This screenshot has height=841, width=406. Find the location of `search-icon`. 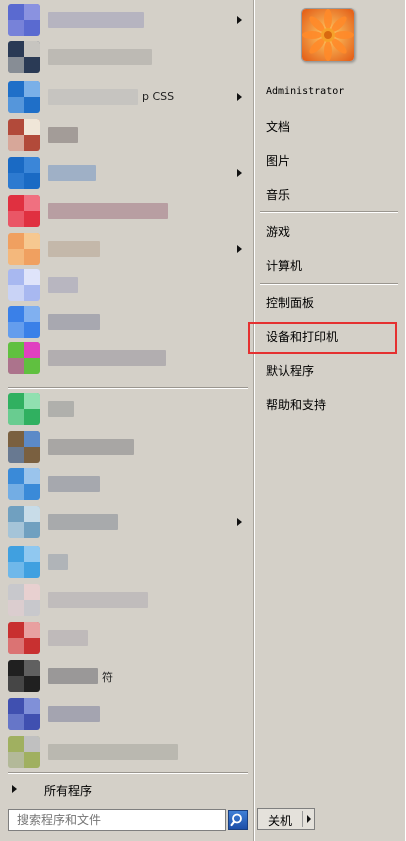

search-icon is located at coordinates (236, 820).